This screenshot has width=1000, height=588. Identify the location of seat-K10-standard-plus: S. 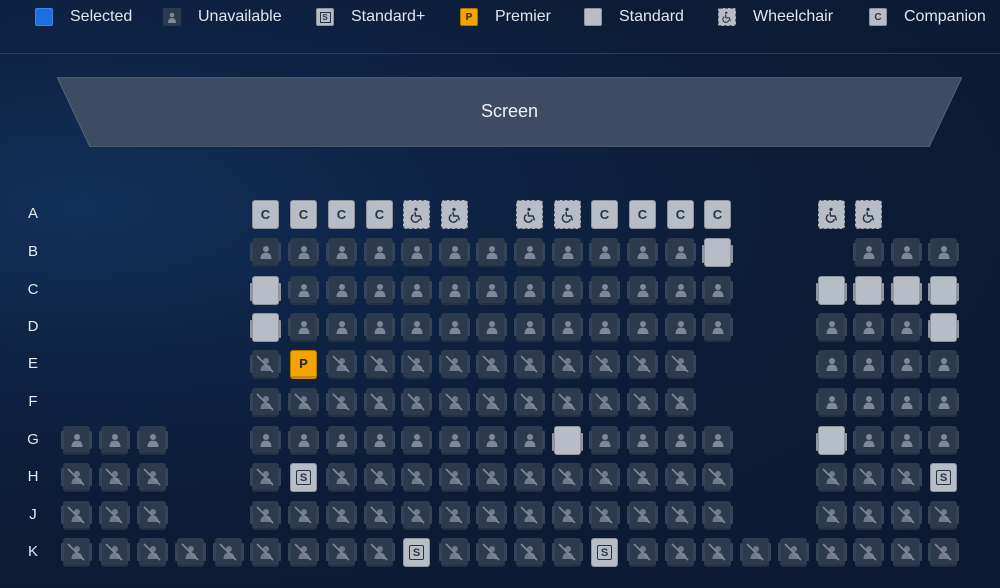
(416, 552).